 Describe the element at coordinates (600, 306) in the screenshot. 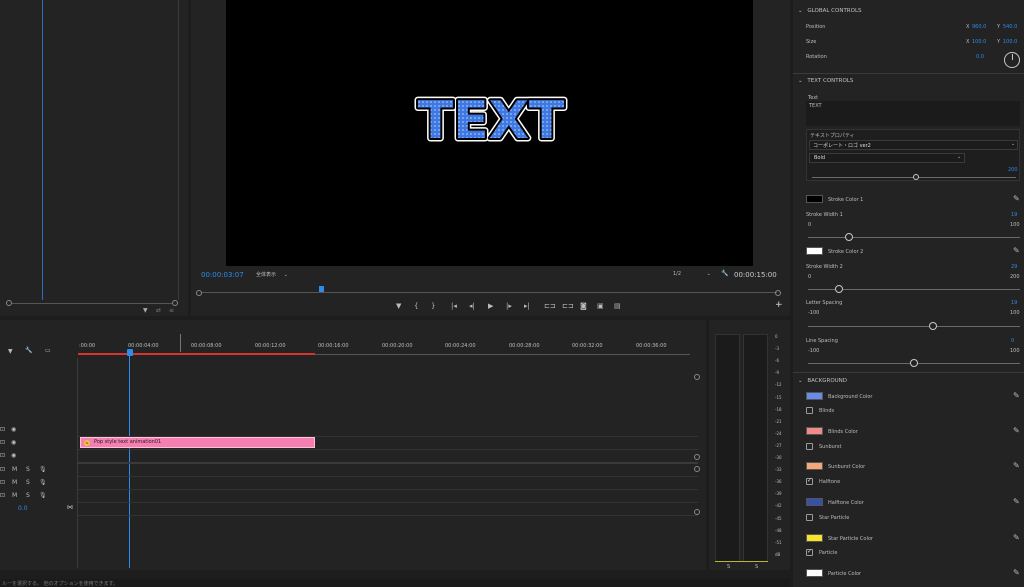

I see `comparison-view-icon: ▣` at that location.